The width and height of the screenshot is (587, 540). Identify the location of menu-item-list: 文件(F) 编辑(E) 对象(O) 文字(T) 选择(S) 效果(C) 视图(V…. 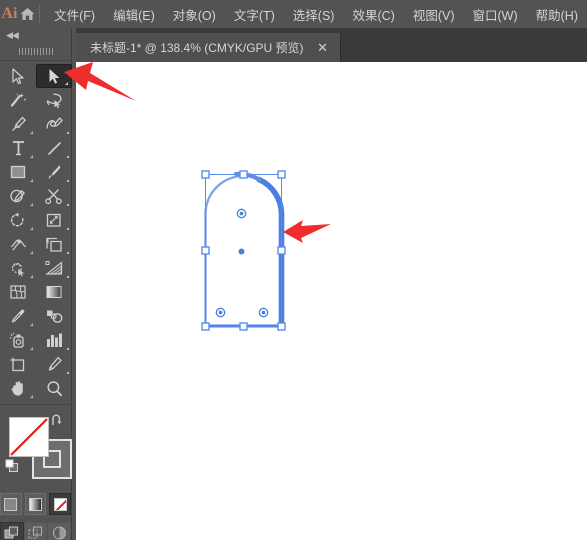
(316, 14).